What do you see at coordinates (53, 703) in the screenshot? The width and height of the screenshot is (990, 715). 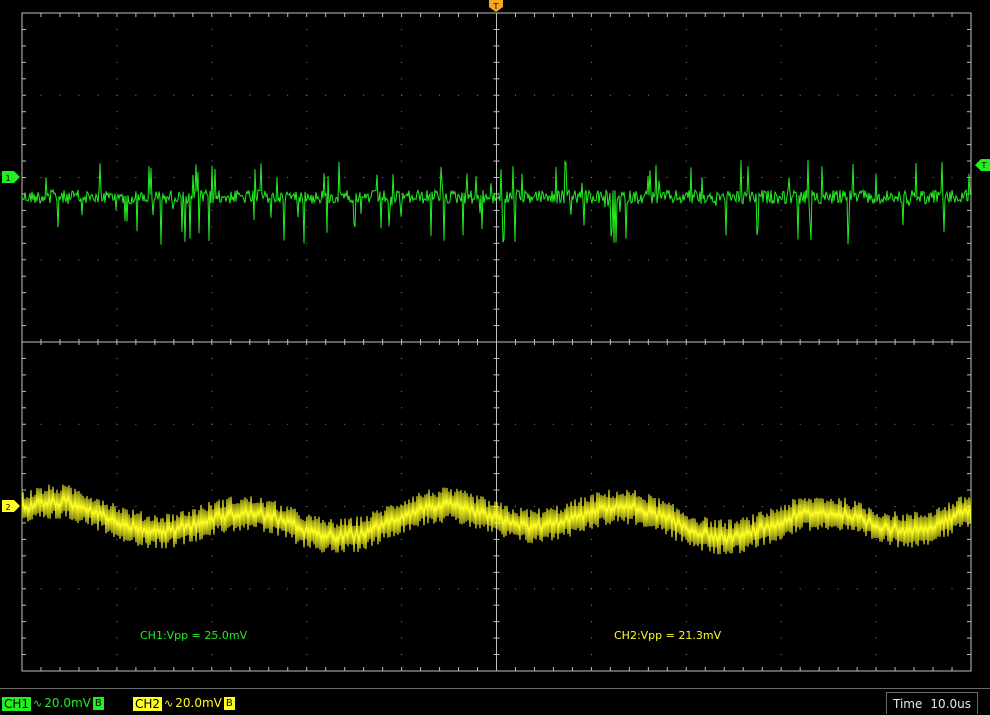 I see `ch1-status: CH1 ∿ 20.0mV B` at bounding box center [53, 703].